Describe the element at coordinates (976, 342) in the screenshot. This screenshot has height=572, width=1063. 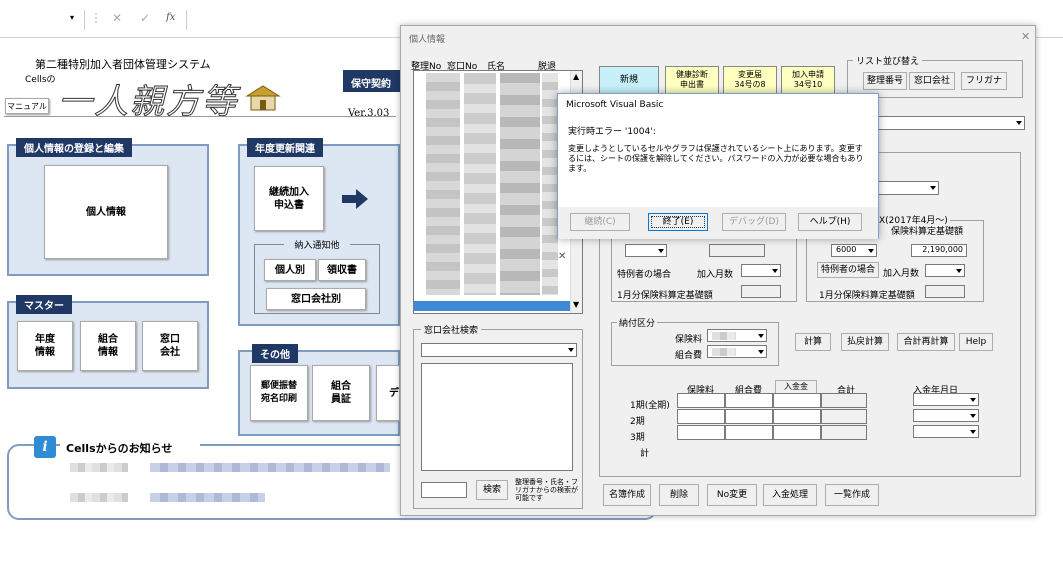
I see `help-button: Help` at that location.